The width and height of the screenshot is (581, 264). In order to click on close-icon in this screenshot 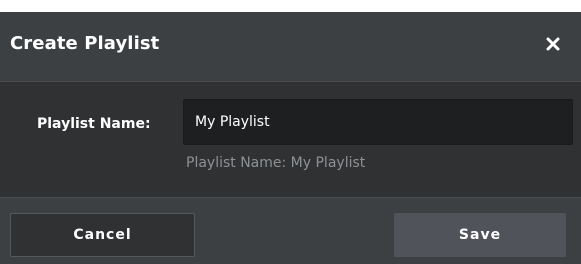, I will do `click(553, 44)`.